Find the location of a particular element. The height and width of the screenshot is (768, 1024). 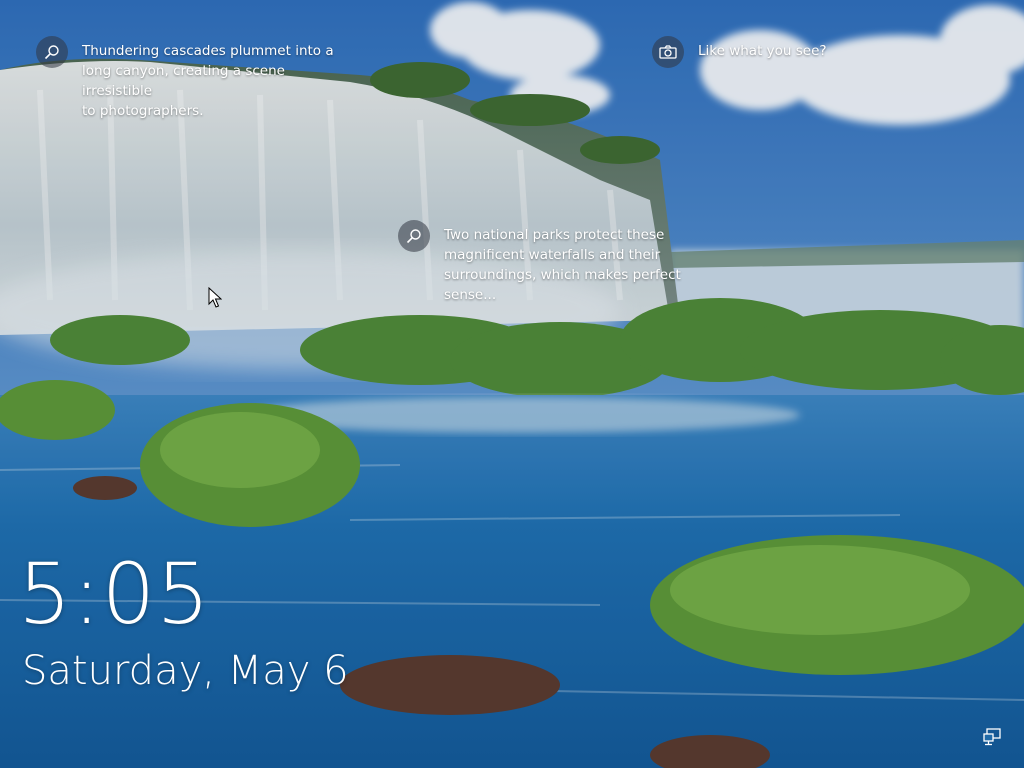

lockscreen-time: 5:05 is located at coordinates (114, 594).